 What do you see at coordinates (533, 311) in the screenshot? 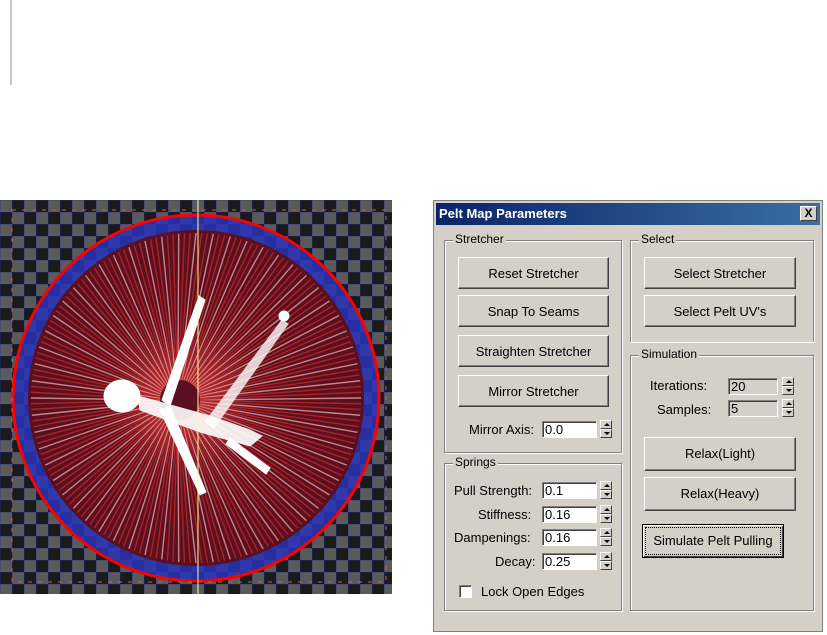
I see `snap-to-seams-button: Snap To Seams` at bounding box center [533, 311].